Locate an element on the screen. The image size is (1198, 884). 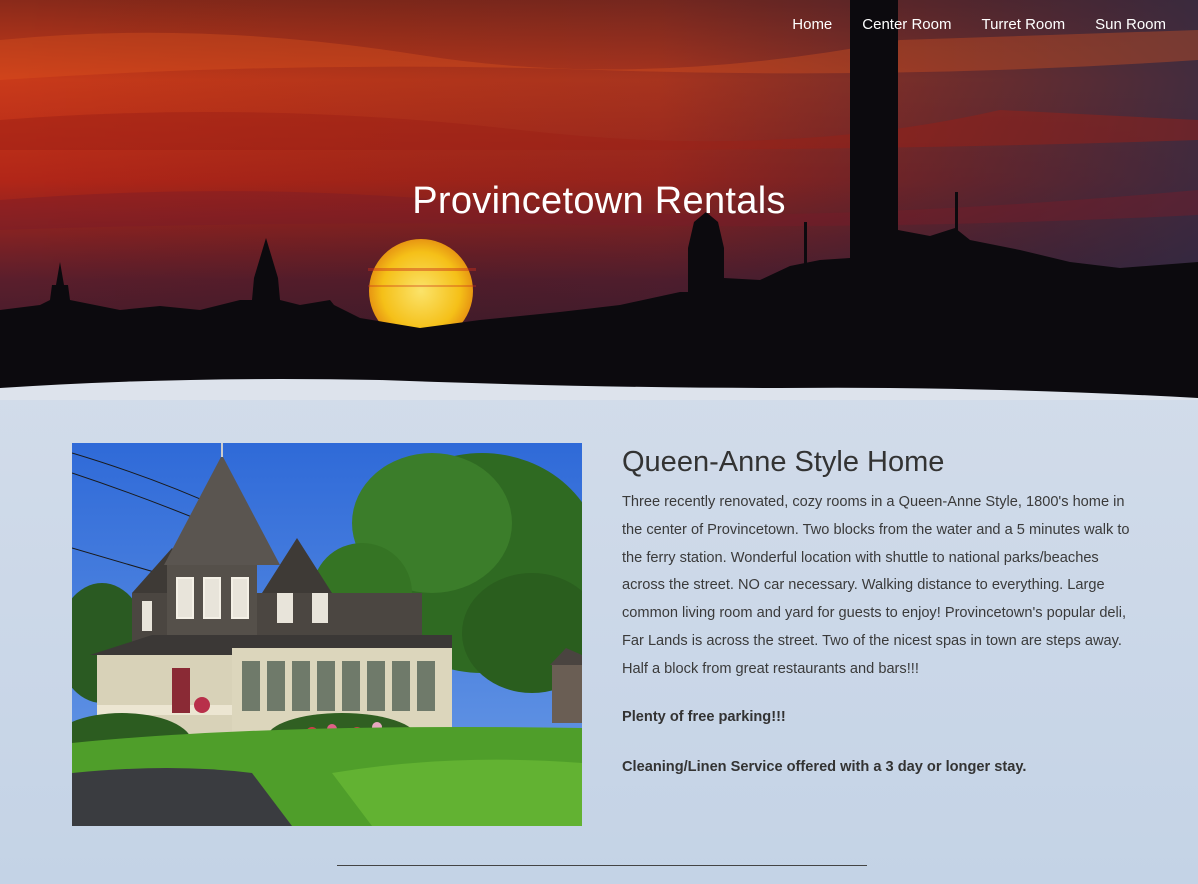
nav-center-room-link: Center Room is located at coordinates (906, 24).